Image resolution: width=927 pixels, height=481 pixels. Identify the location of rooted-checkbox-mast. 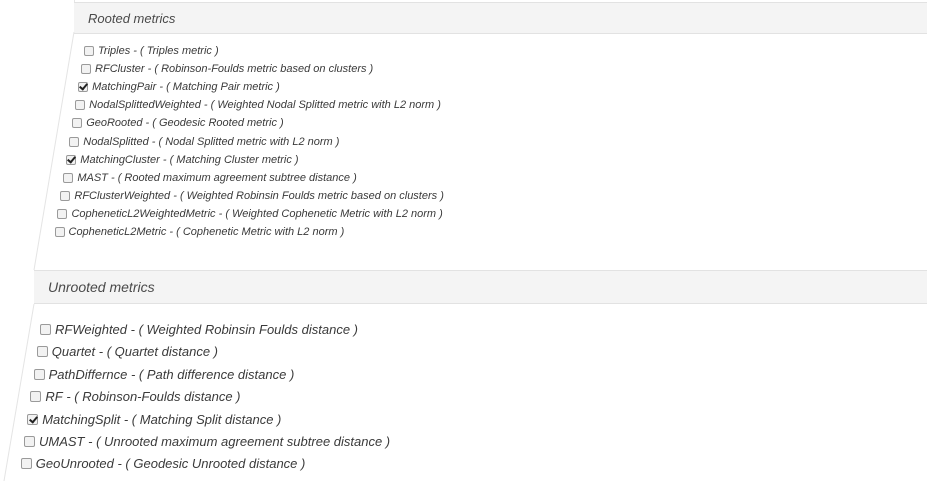
(68, 177).